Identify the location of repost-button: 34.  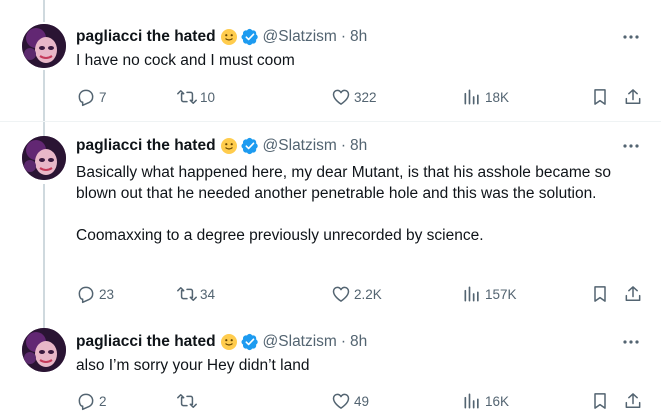
(196, 294).